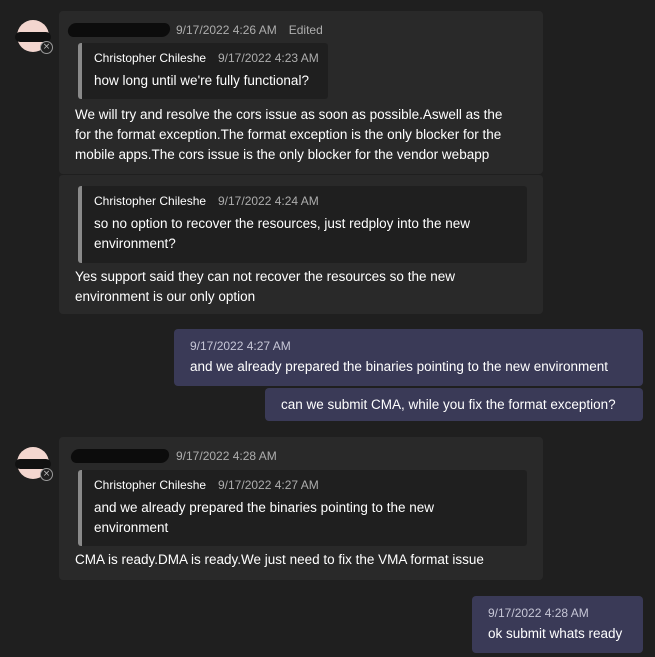  I want to click on message-line: environment is our only option, so click(165, 296).